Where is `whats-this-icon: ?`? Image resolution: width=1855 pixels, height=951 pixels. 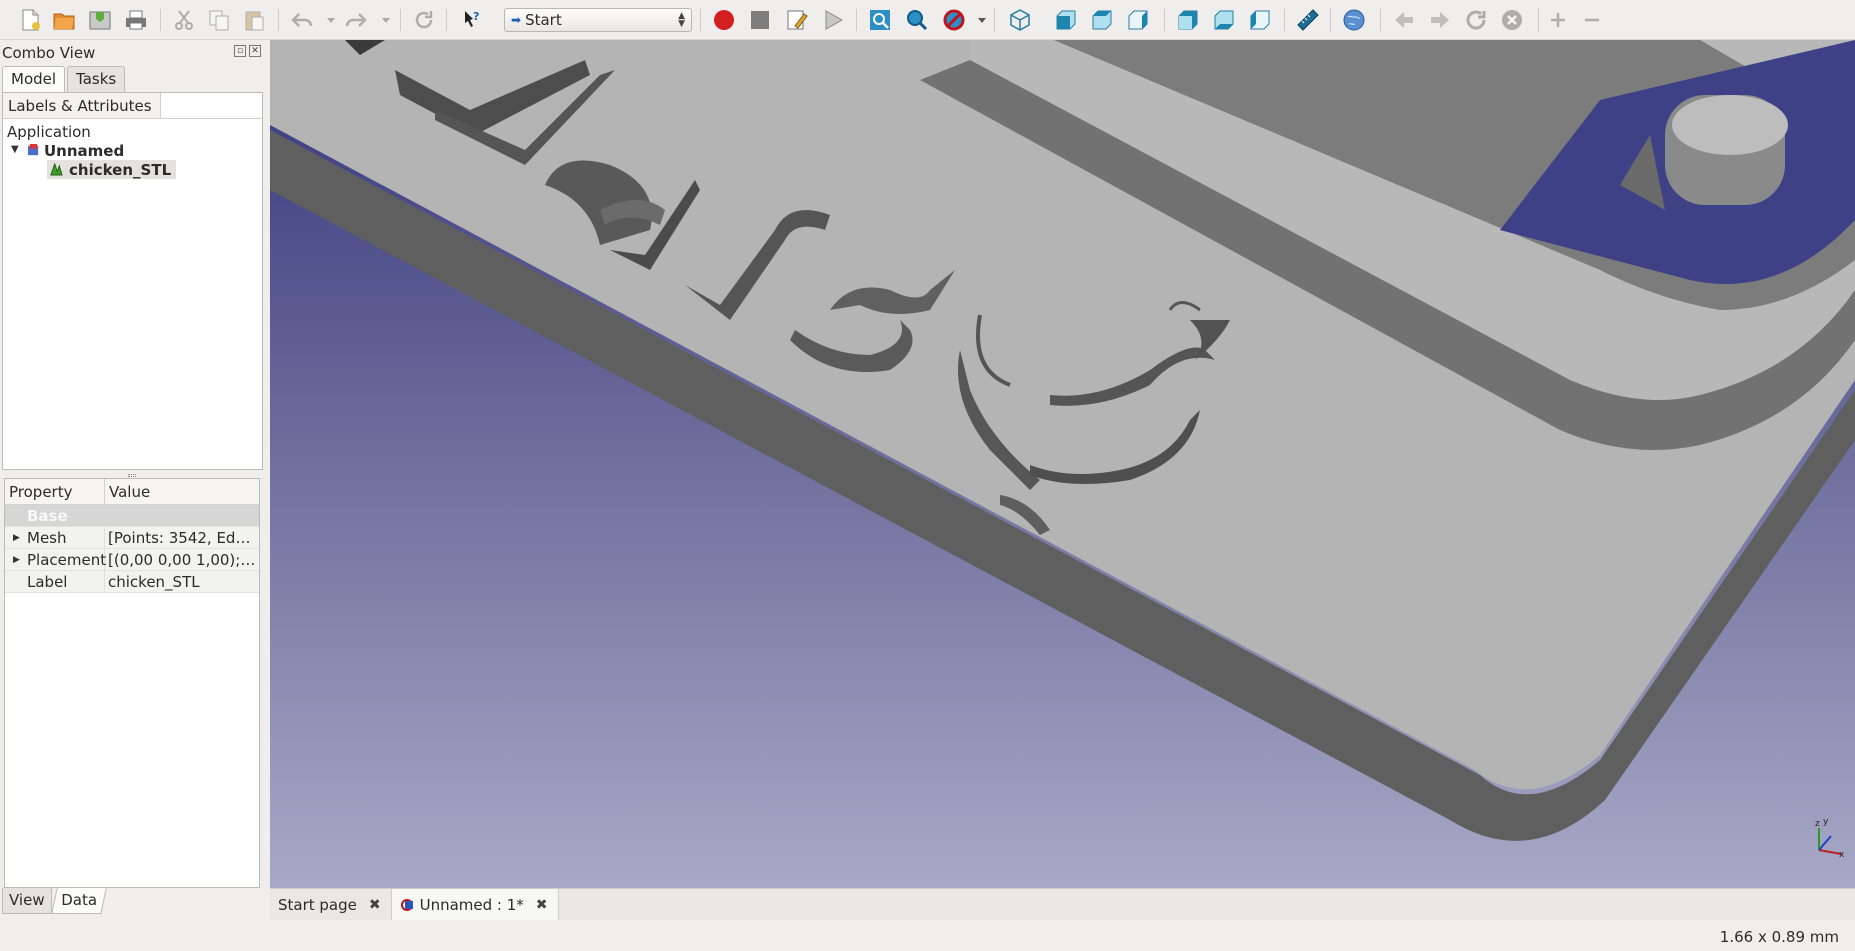 whats-this-icon: ? is located at coordinates (472, 20).